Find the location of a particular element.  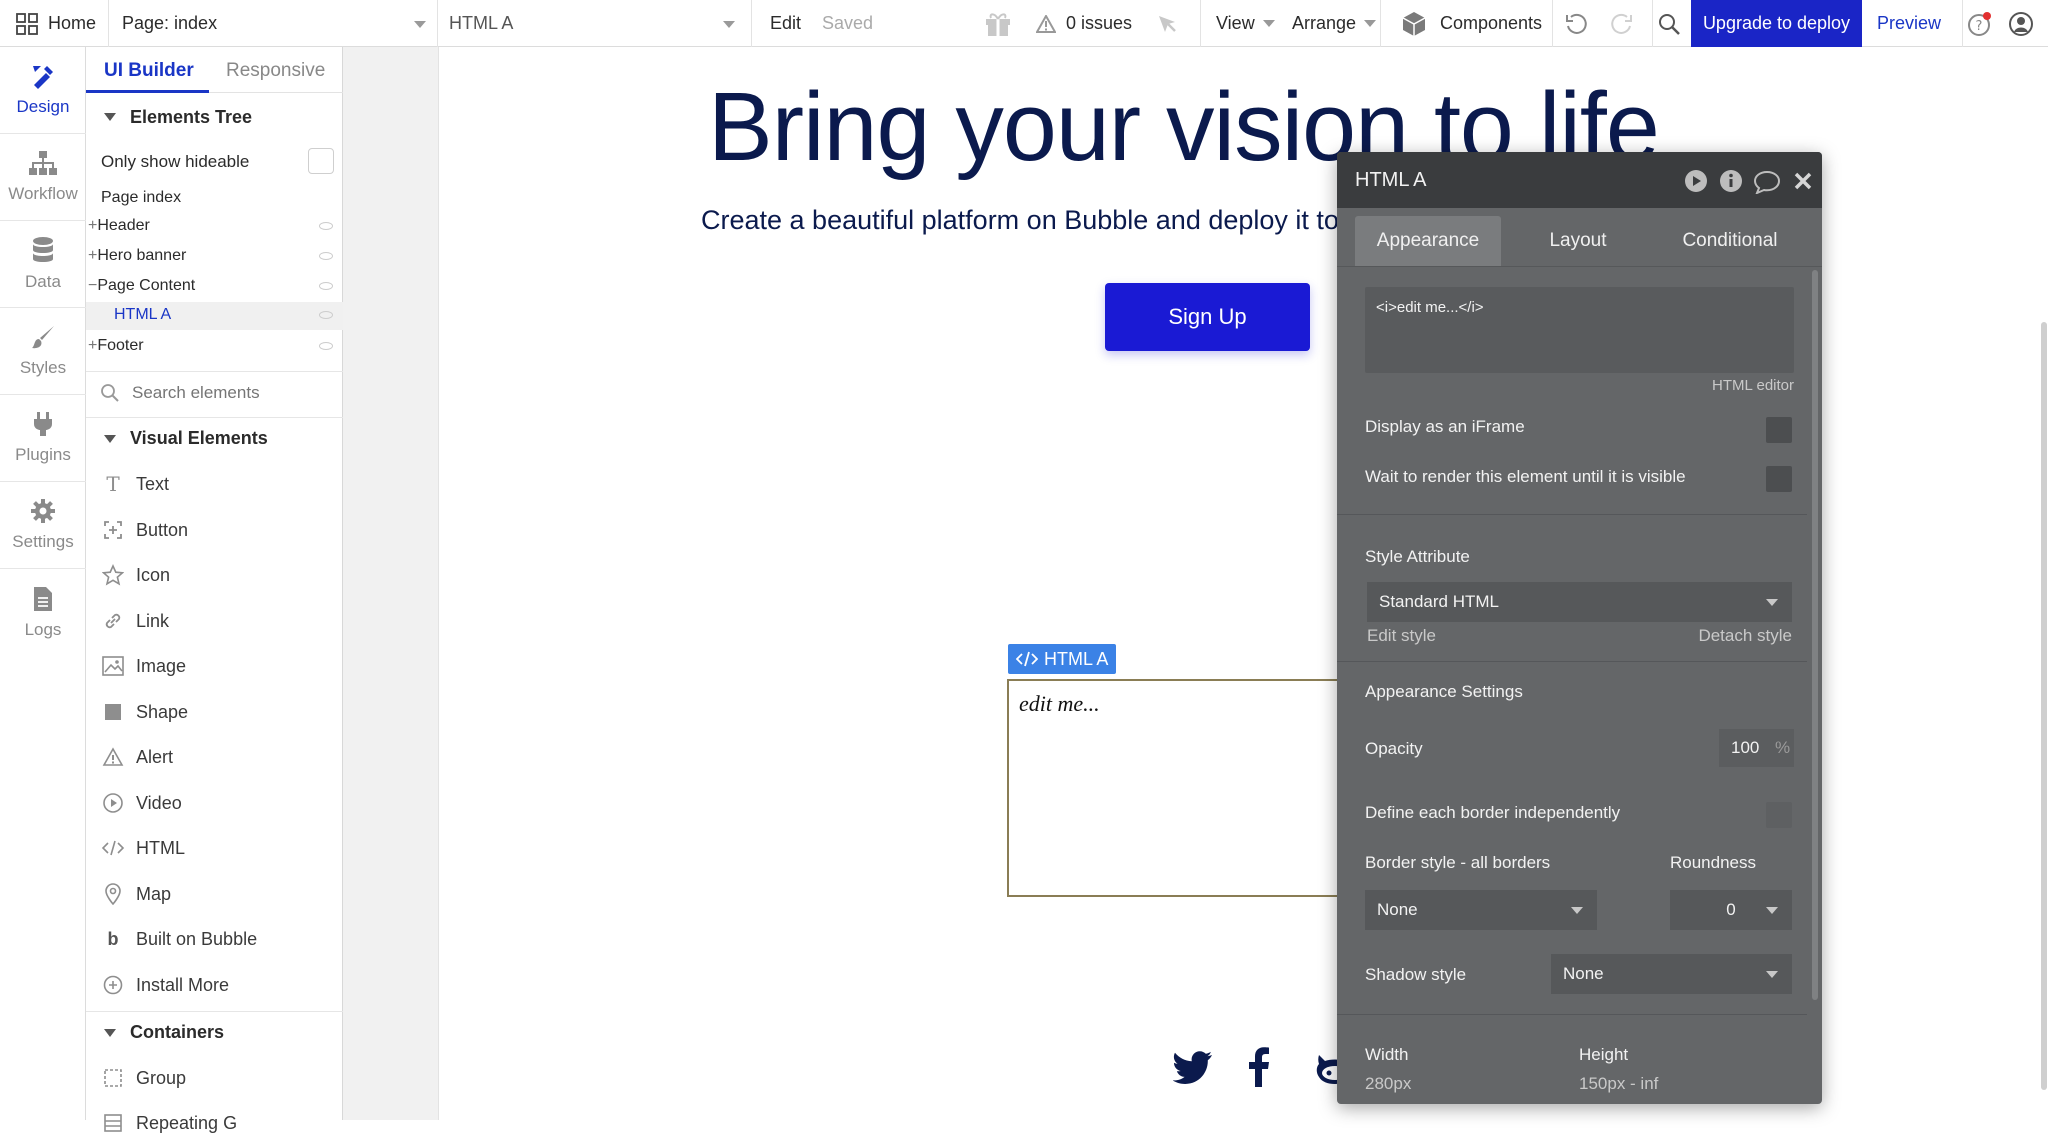

tree-item-page: Page index is located at coordinates (141, 198).